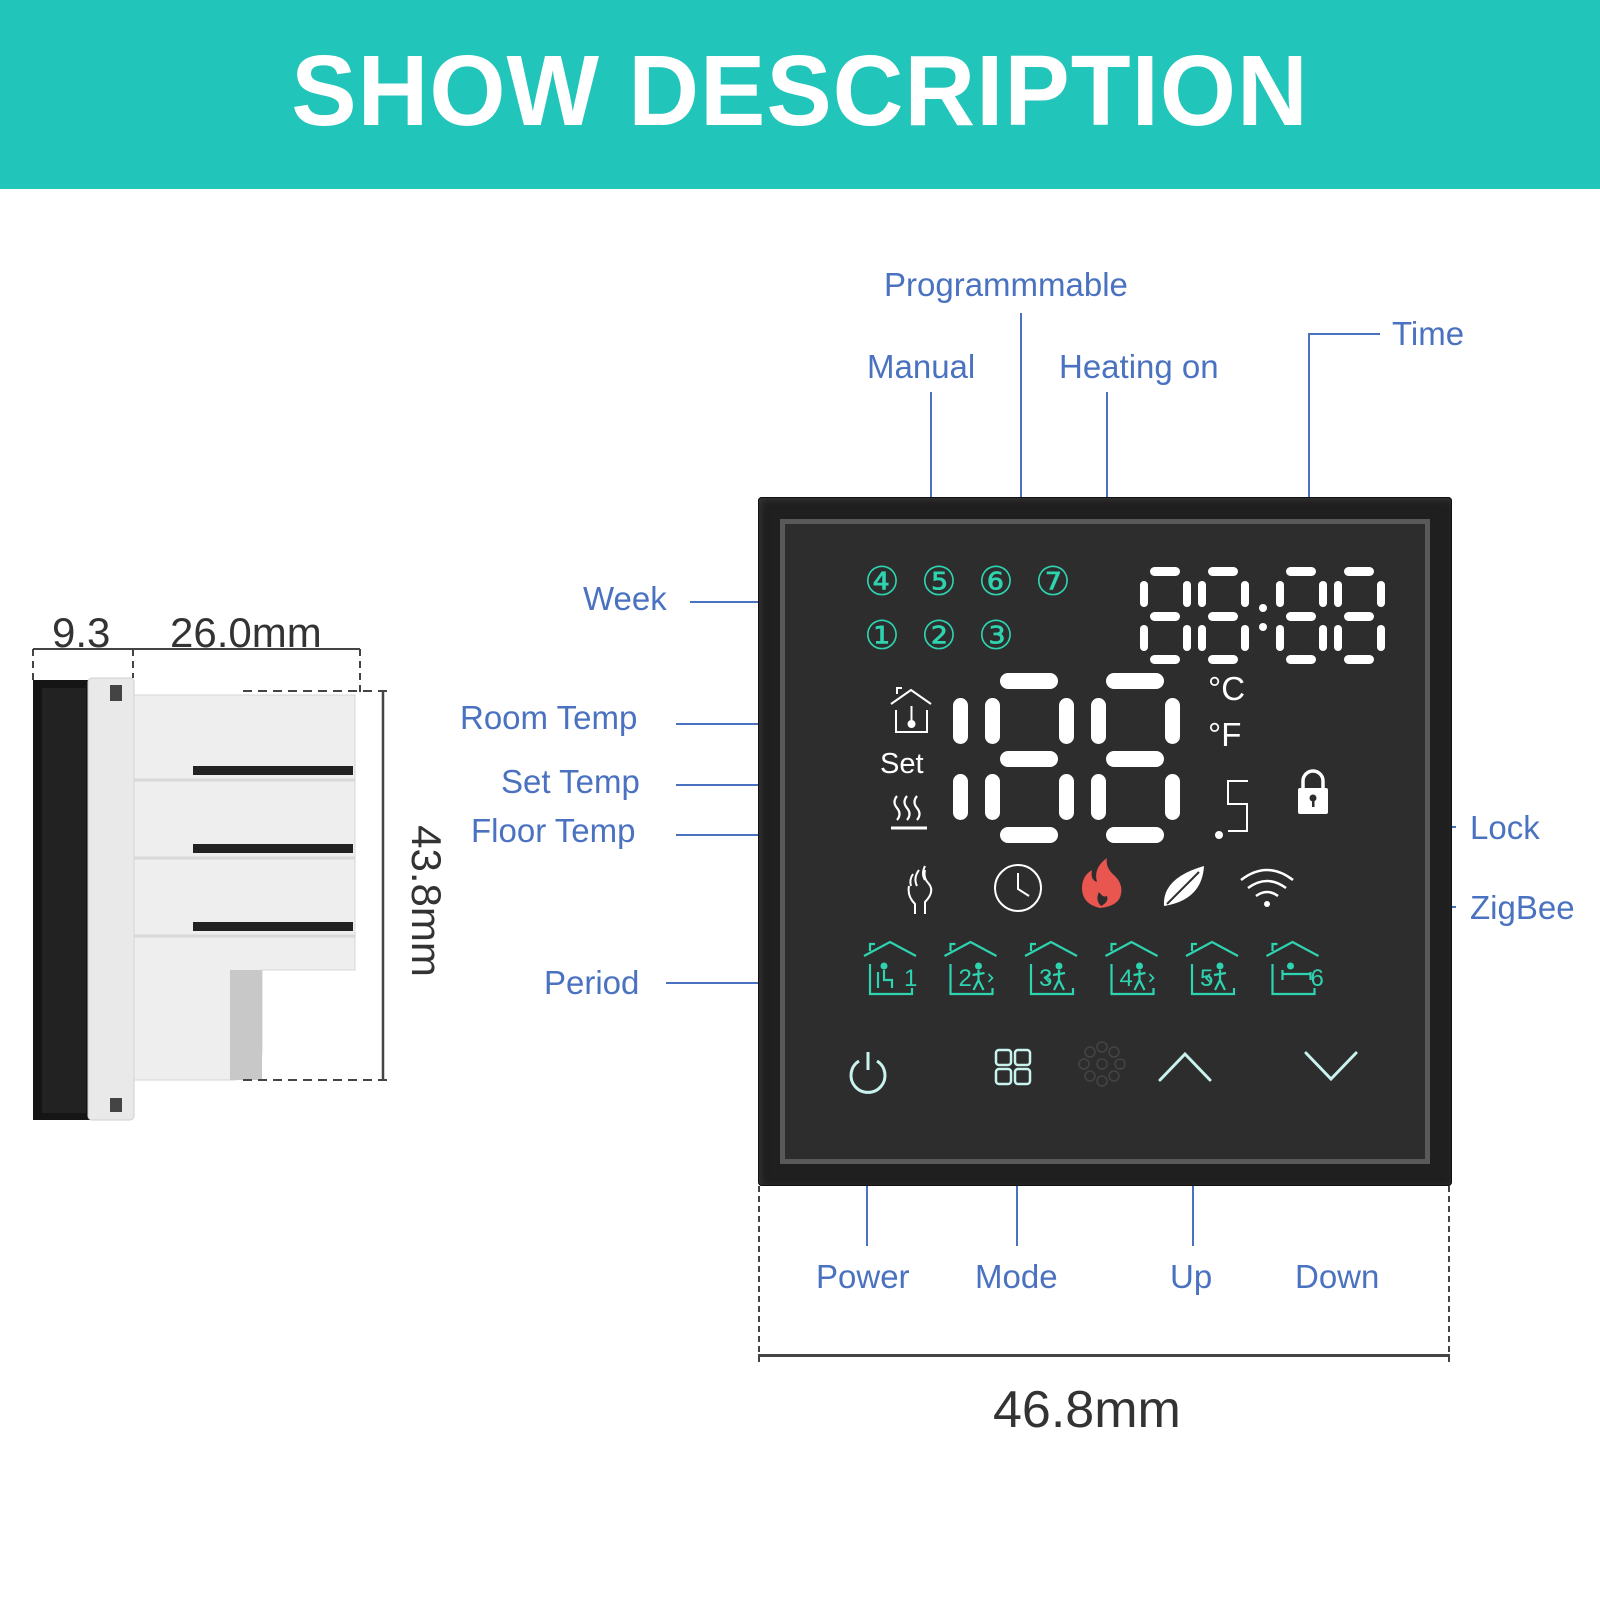 The width and height of the screenshot is (1600, 1600). What do you see at coordinates (1093, 968) in the screenshot?
I see `period-icons: 1 2 3 4 5 6` at bounding box center [1093, 968].